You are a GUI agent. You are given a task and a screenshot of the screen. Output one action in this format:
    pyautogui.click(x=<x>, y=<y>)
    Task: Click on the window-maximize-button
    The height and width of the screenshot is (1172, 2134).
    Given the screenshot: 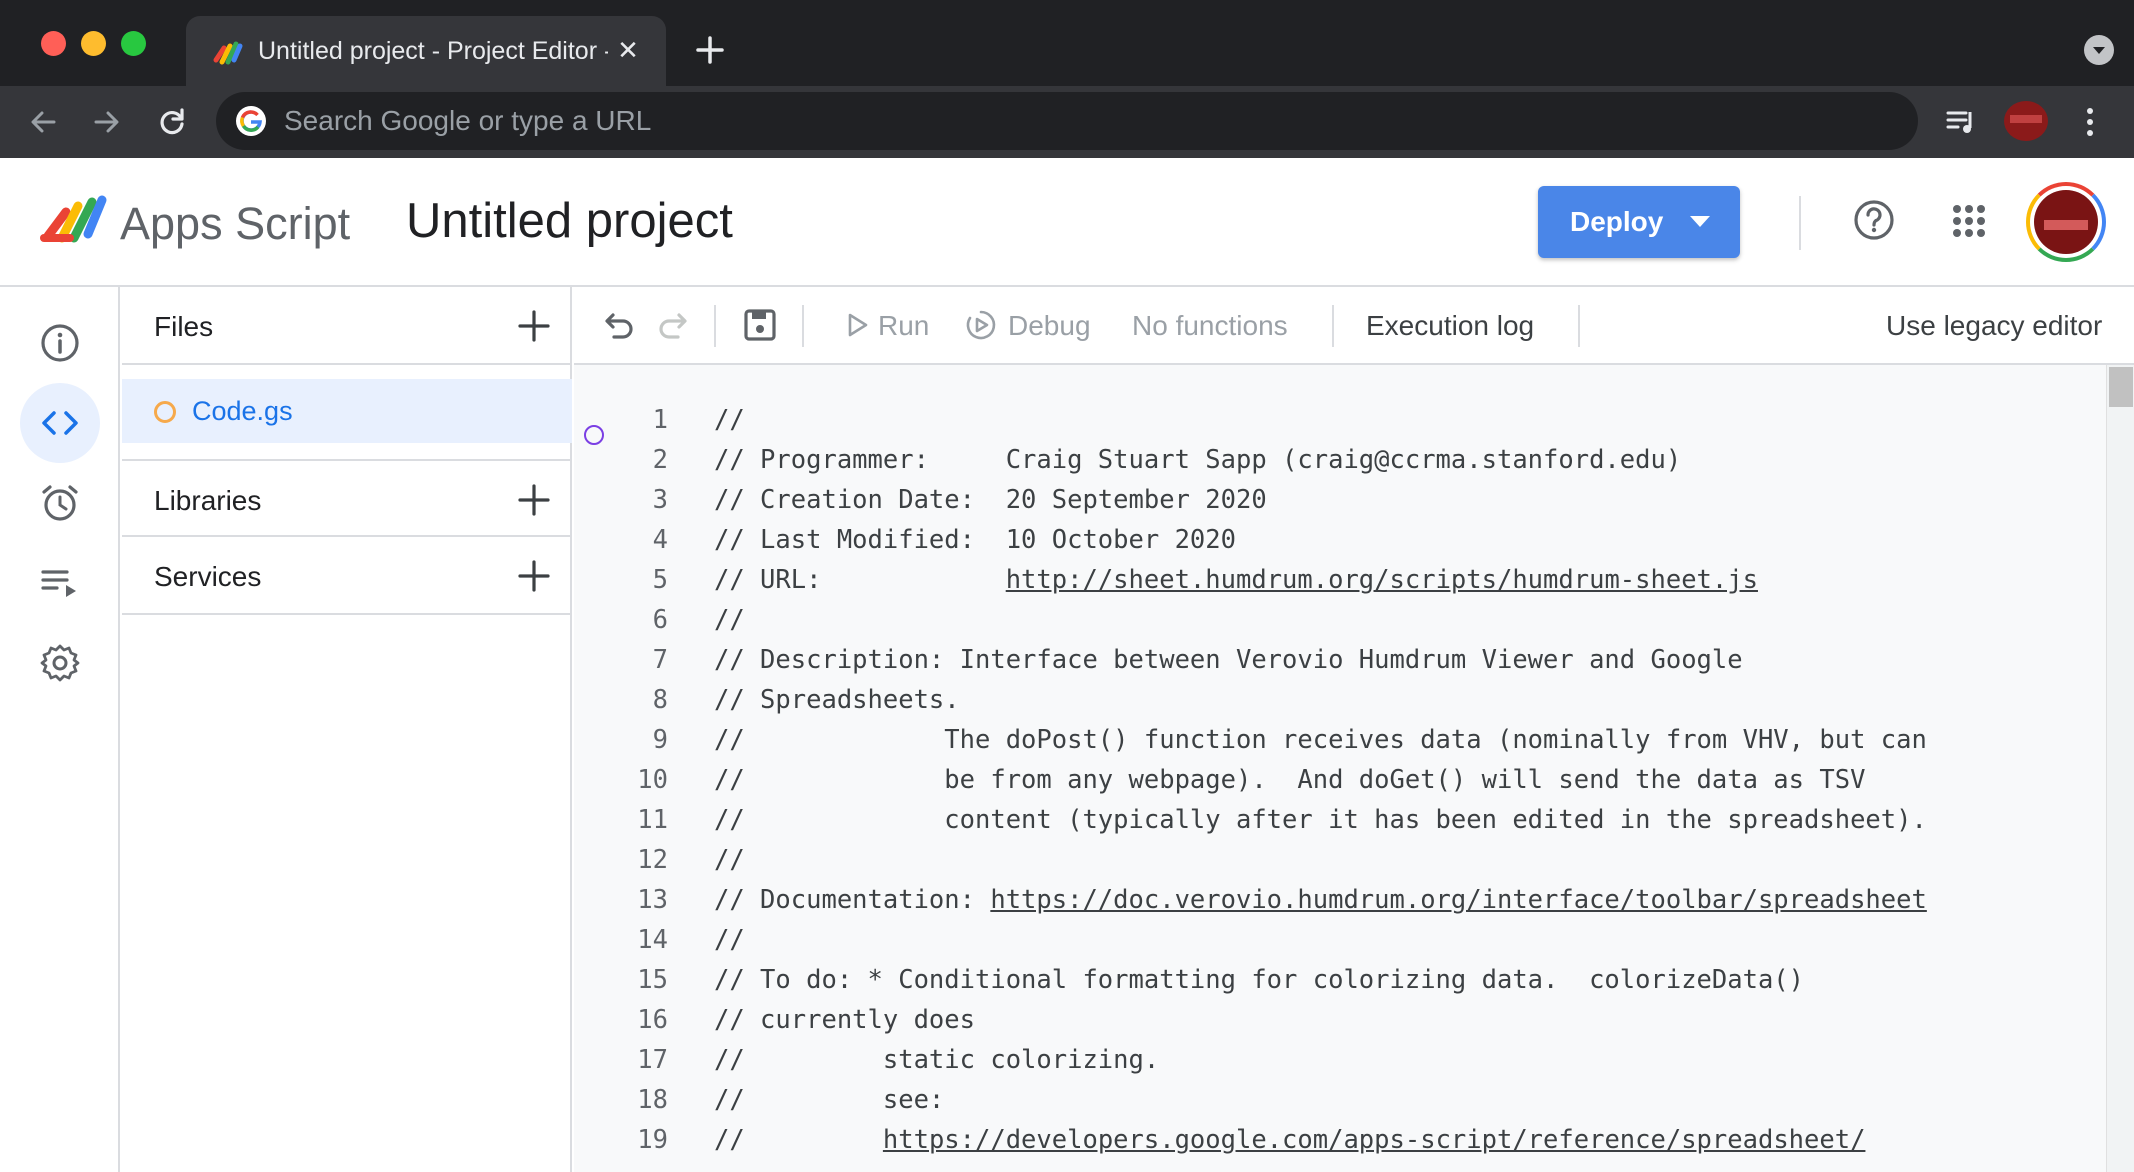 What is the action you would take?
    pyautogui.click(x=133, y=43)
    